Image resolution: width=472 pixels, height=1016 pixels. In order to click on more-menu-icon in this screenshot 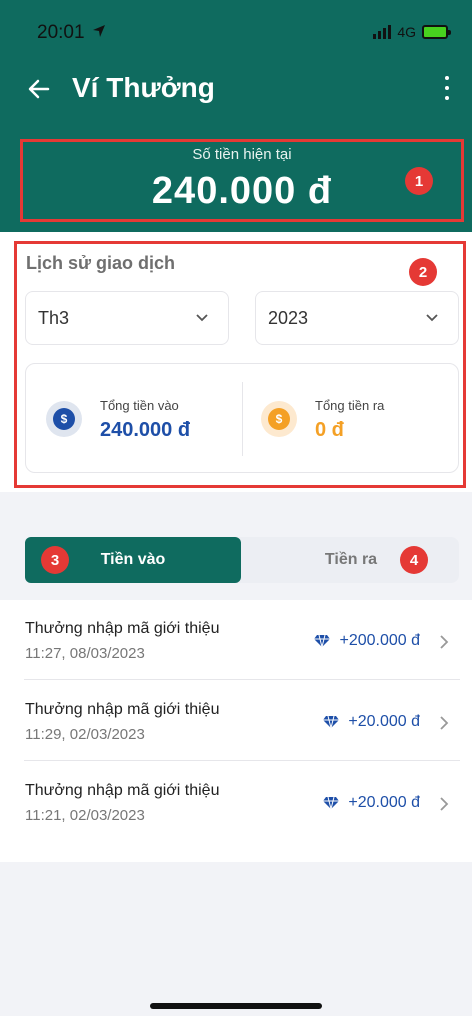, I will do `click(447, 88)`.